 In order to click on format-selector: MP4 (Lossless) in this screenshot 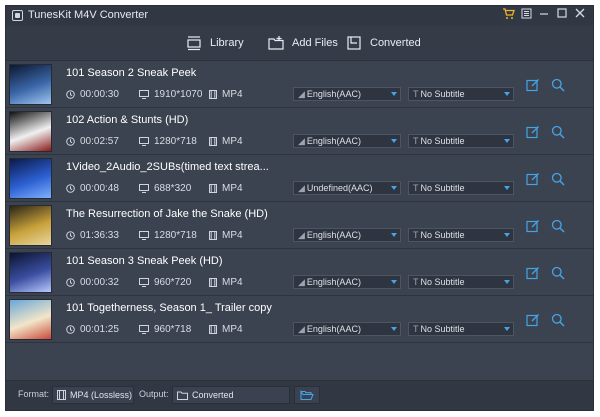, I will do `click(93, 395)`.